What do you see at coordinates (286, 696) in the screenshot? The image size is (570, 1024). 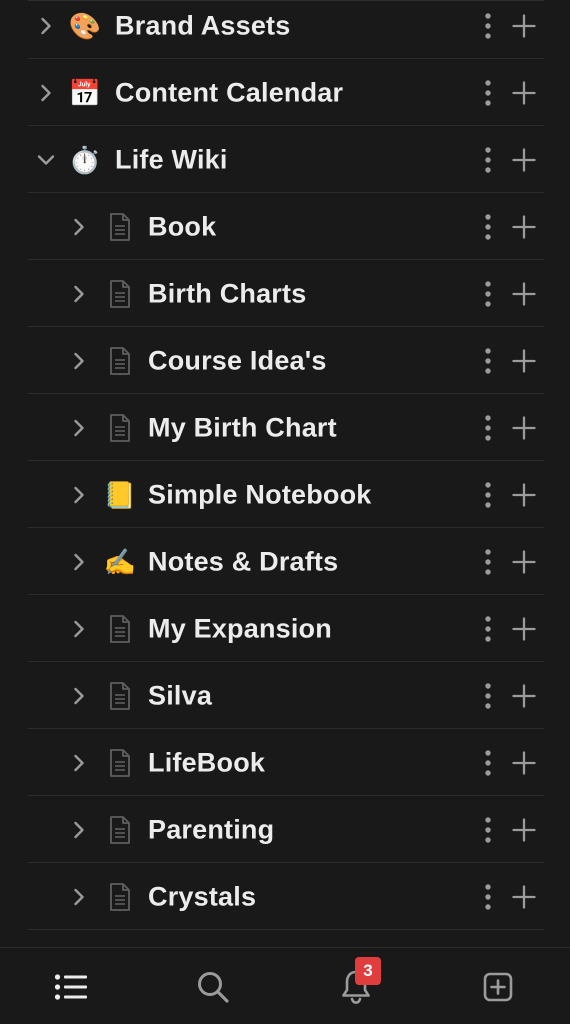 I see `tree-row: Silva` at bounding box center [286, 696].